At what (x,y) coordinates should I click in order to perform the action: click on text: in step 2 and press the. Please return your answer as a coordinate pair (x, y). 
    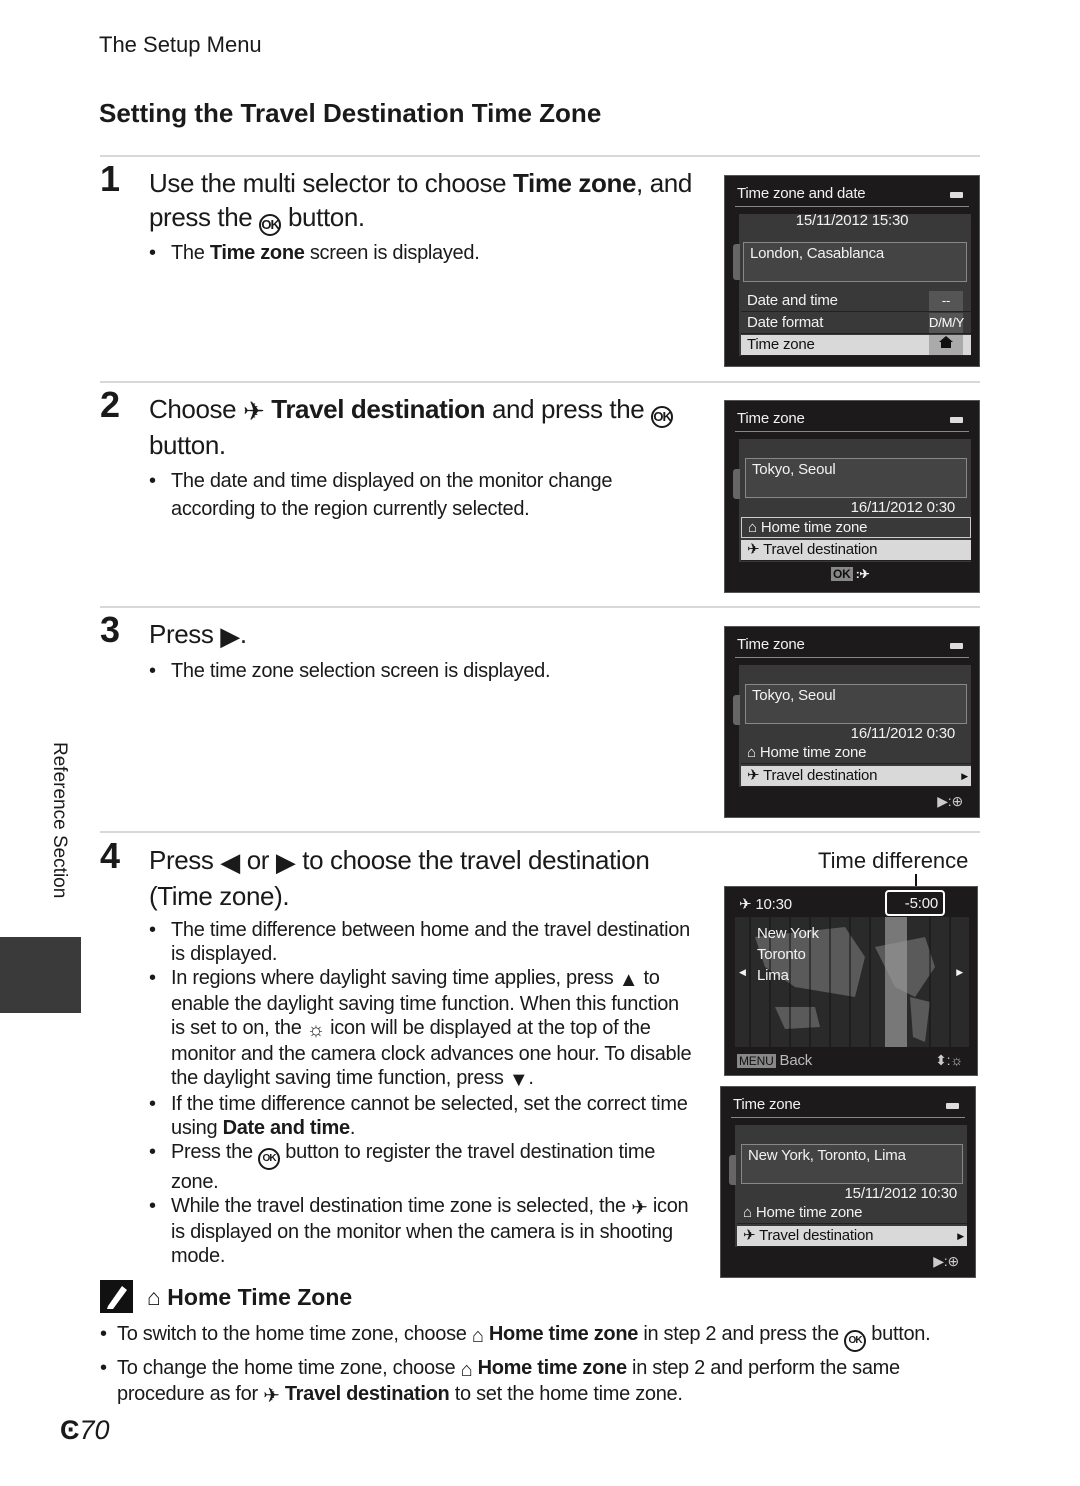
    Looking at the image, I should click on (741, 1334).